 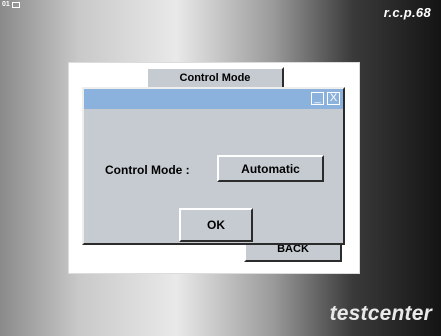 What do you see at coordinates (270, 168) in the screenshot?
I see `control-mode-value-button: Automatic` at bounding box center [270, 168].